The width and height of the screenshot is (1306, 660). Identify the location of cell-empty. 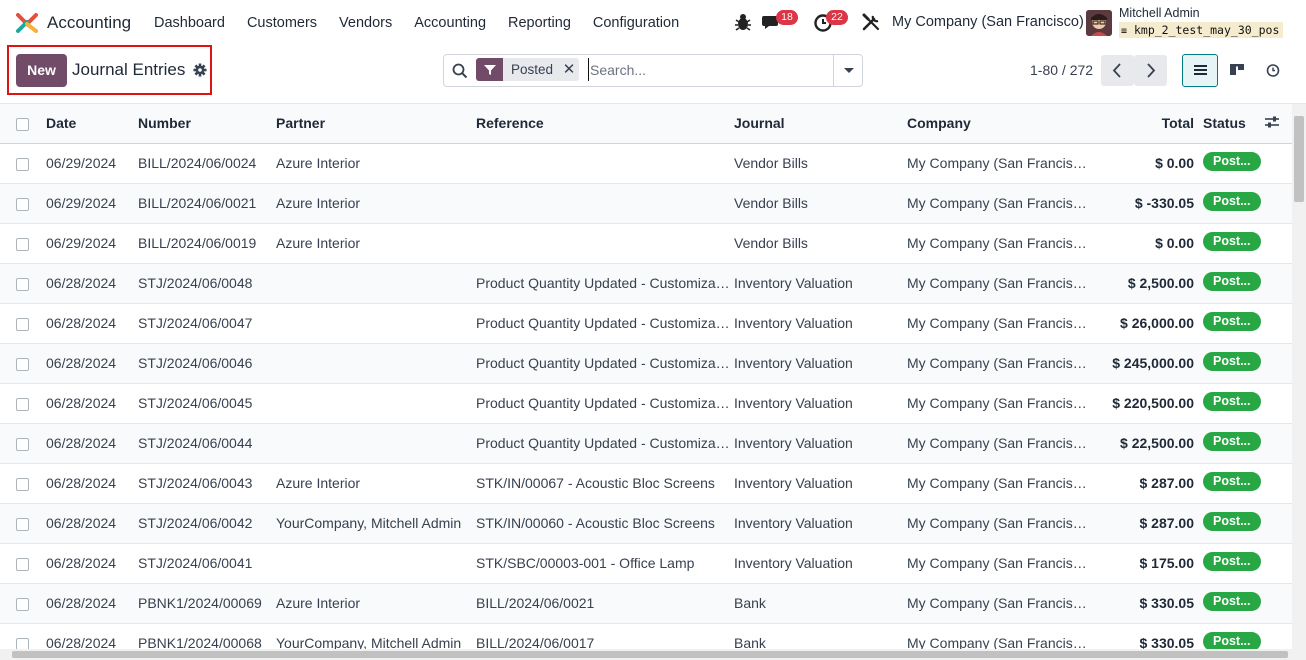
(1278, 403).